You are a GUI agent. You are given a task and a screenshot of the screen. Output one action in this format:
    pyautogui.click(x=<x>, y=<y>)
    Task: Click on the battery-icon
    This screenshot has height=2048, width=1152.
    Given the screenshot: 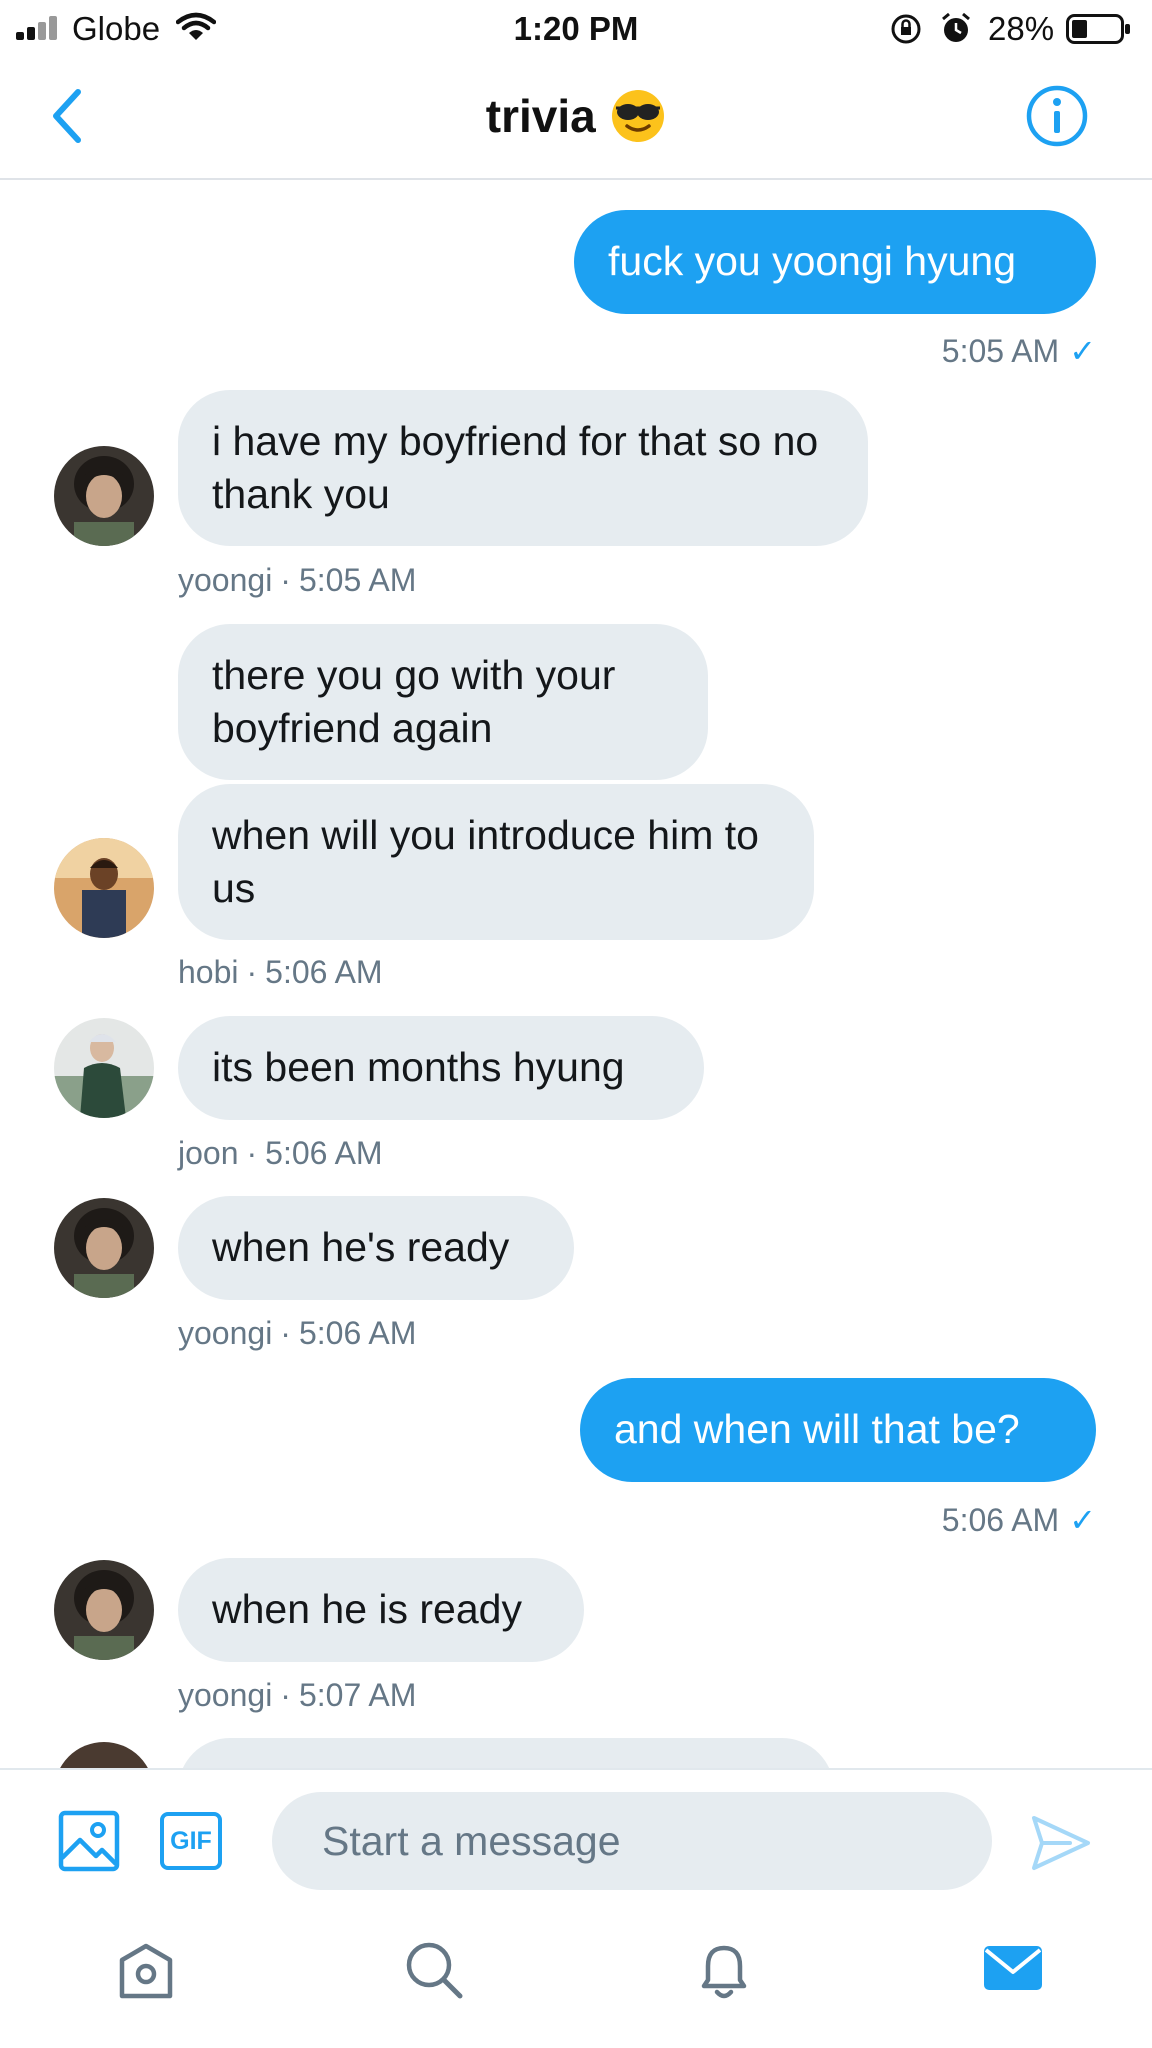 What is the action you would take?
    pyautogui.click(x=1098, y=29)
    